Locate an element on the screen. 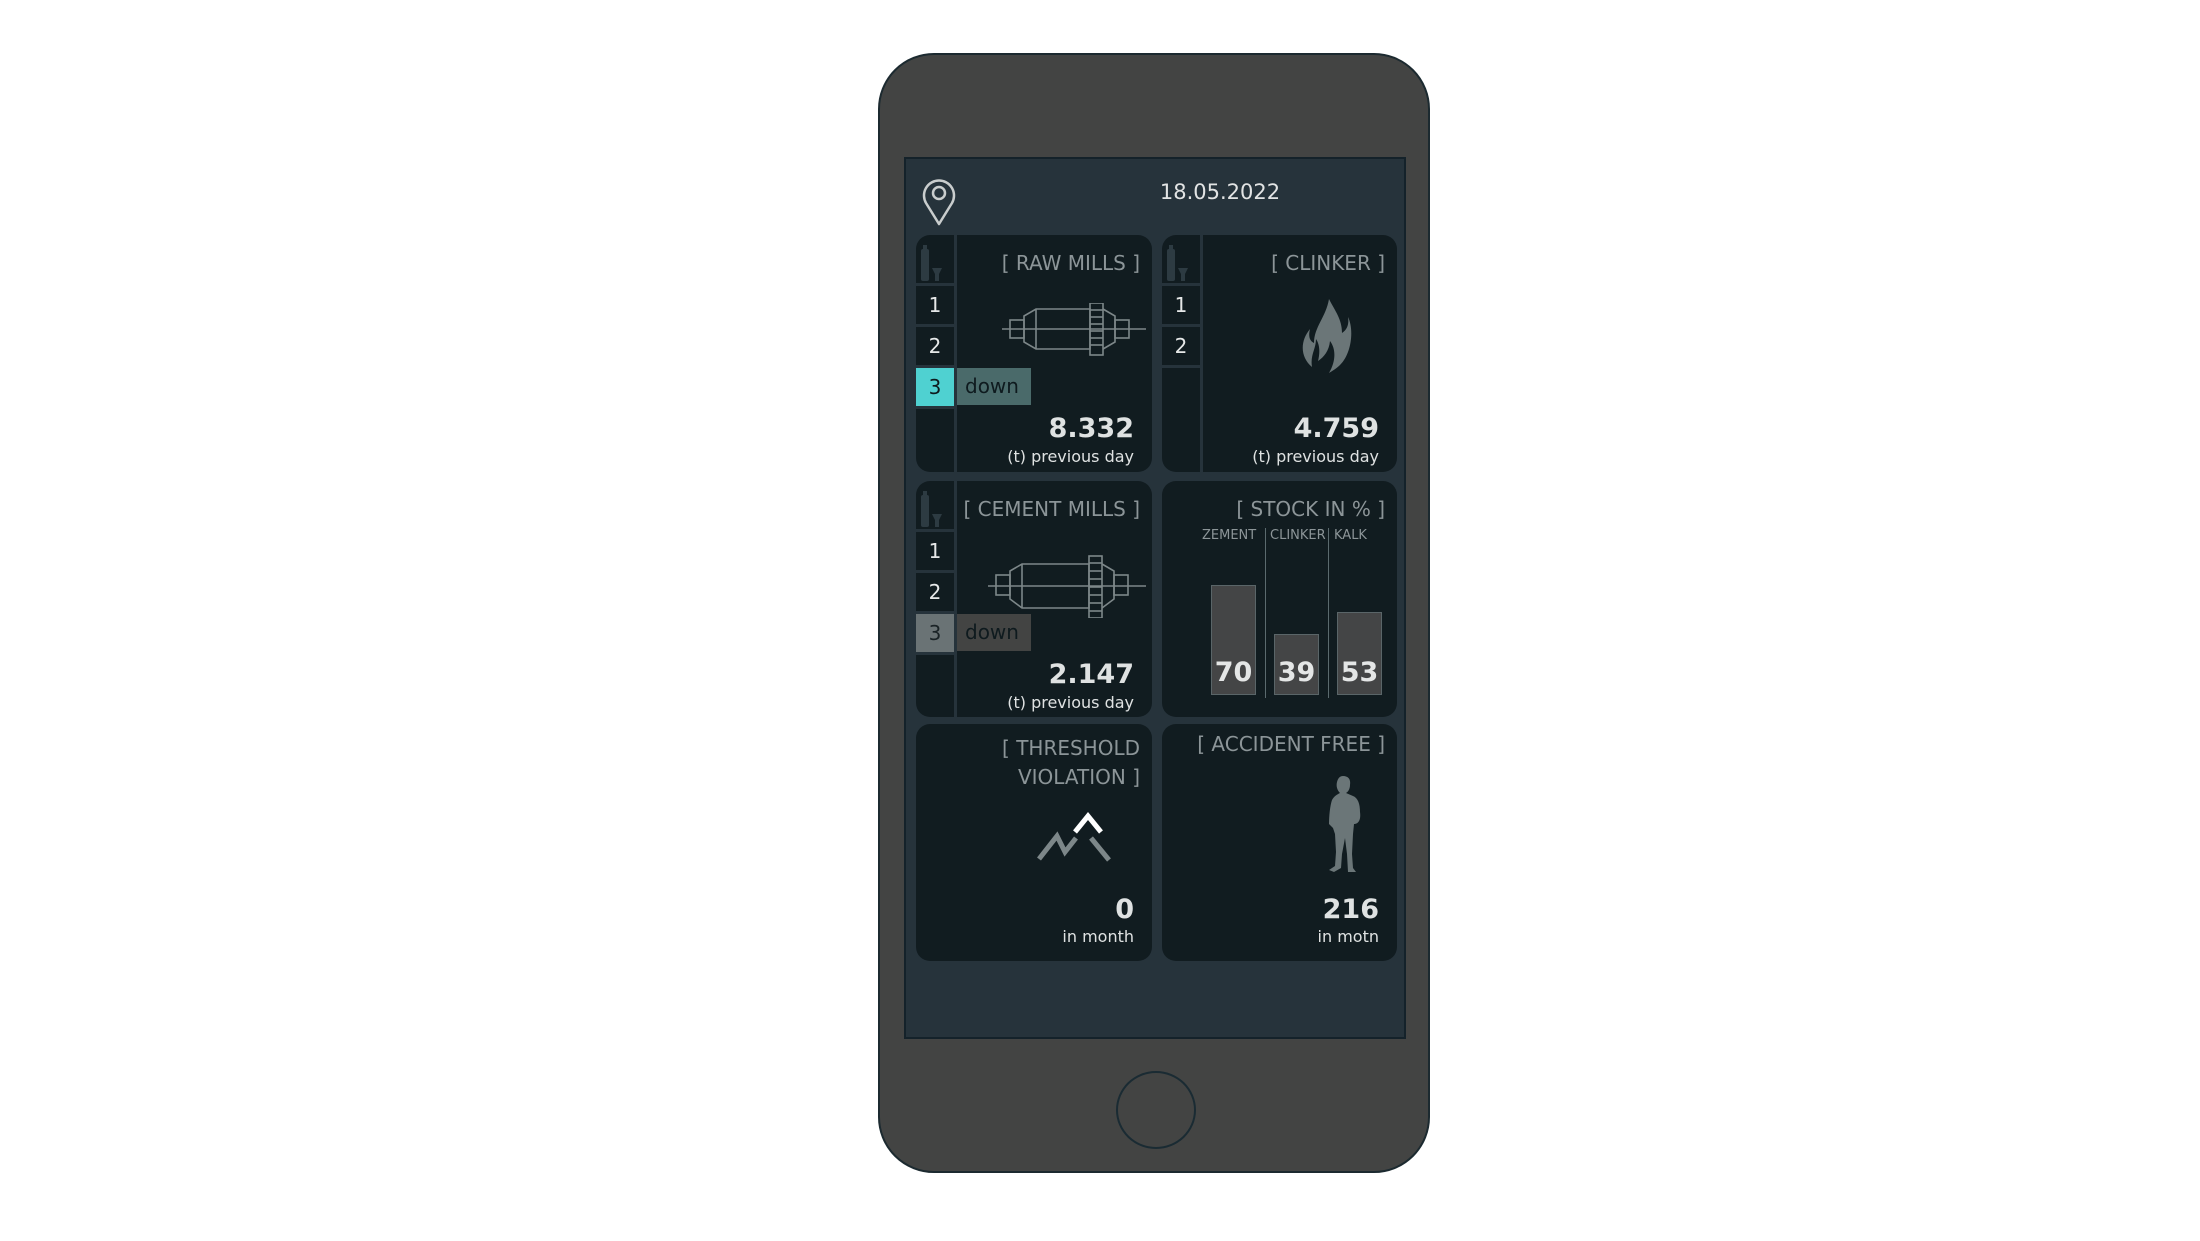 Image resolution: width=2200 pixels, height=1241 pixels. card-title: [ ACCIDENT FREE ] is located at coordinates (1291, 744).